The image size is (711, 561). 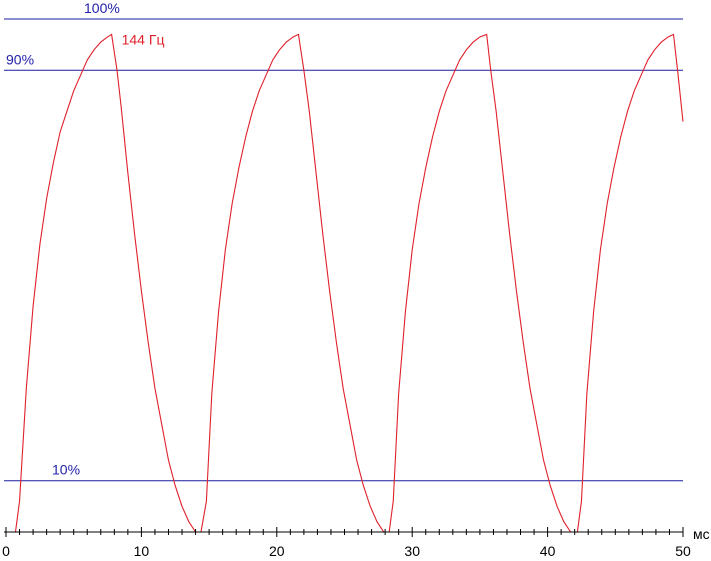 I want to click on reference-label-90pct: 90%, so click(x=20, y=59).